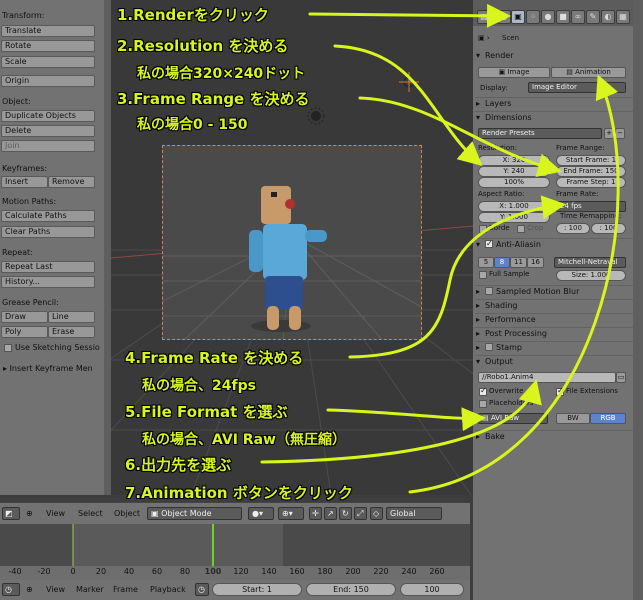 The height and width of the screenshot is (600, 643). I want to click on add-preset-button: +, so click(609, 133).